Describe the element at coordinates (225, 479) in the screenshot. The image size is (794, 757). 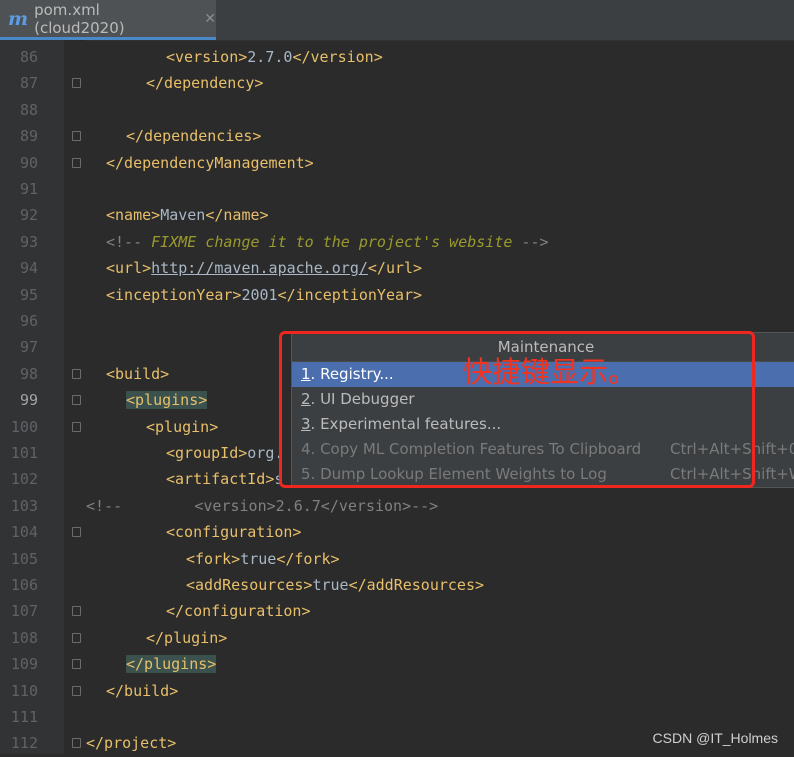
I see `code-text: <artifactId>s` at that location.